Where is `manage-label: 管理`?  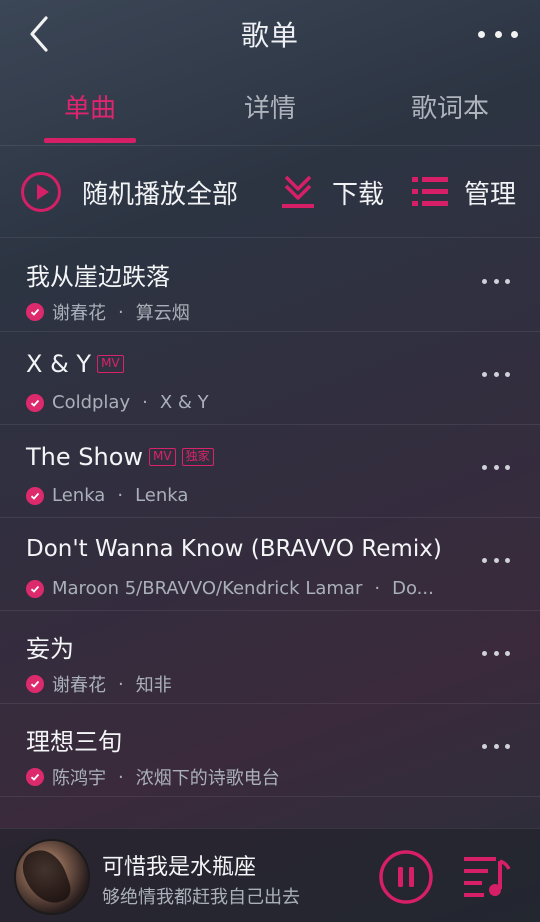
manage-label: 管理 is located at coordinates (490, 194).